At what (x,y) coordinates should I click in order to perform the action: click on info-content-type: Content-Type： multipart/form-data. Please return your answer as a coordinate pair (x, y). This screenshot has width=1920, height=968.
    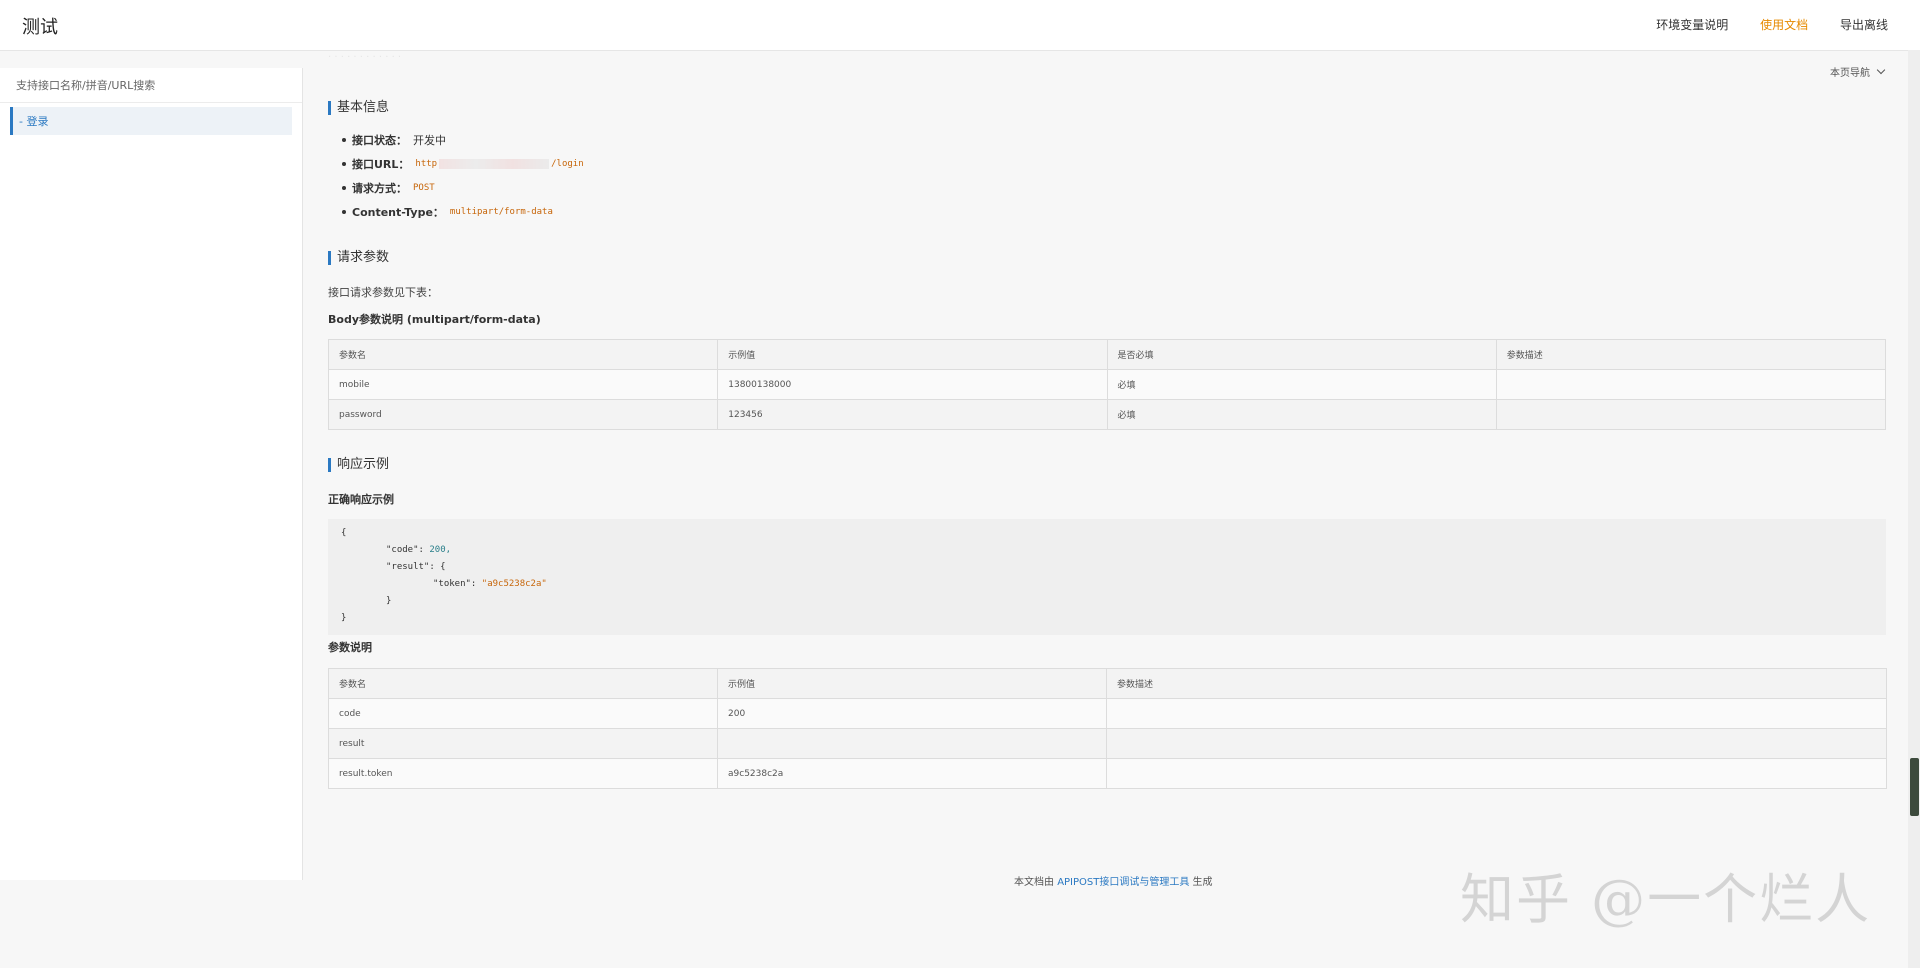
    Looking at the image, I should click on (463, 212).